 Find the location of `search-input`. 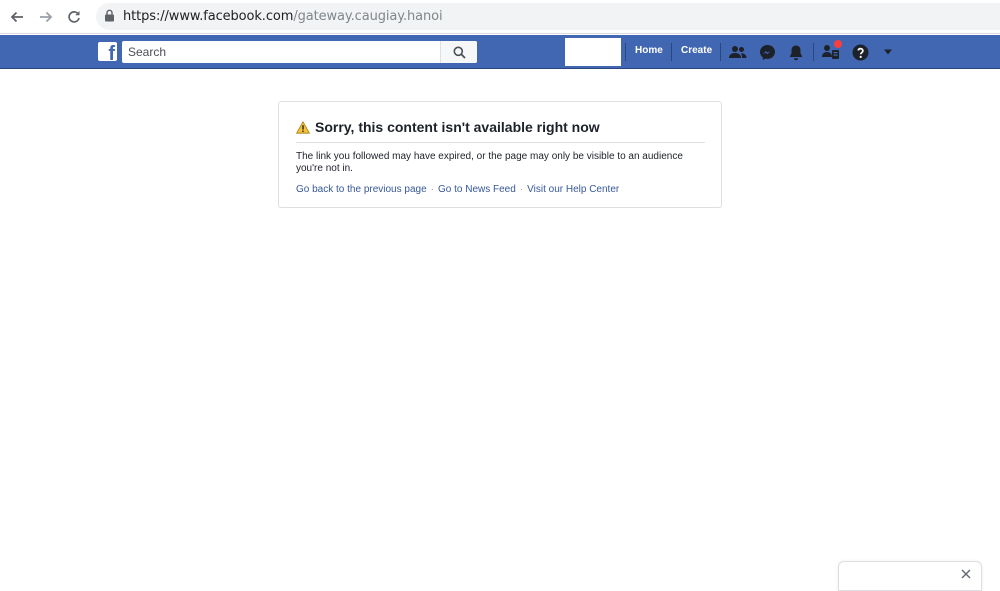

search-input is located at coordinates (281, 52).